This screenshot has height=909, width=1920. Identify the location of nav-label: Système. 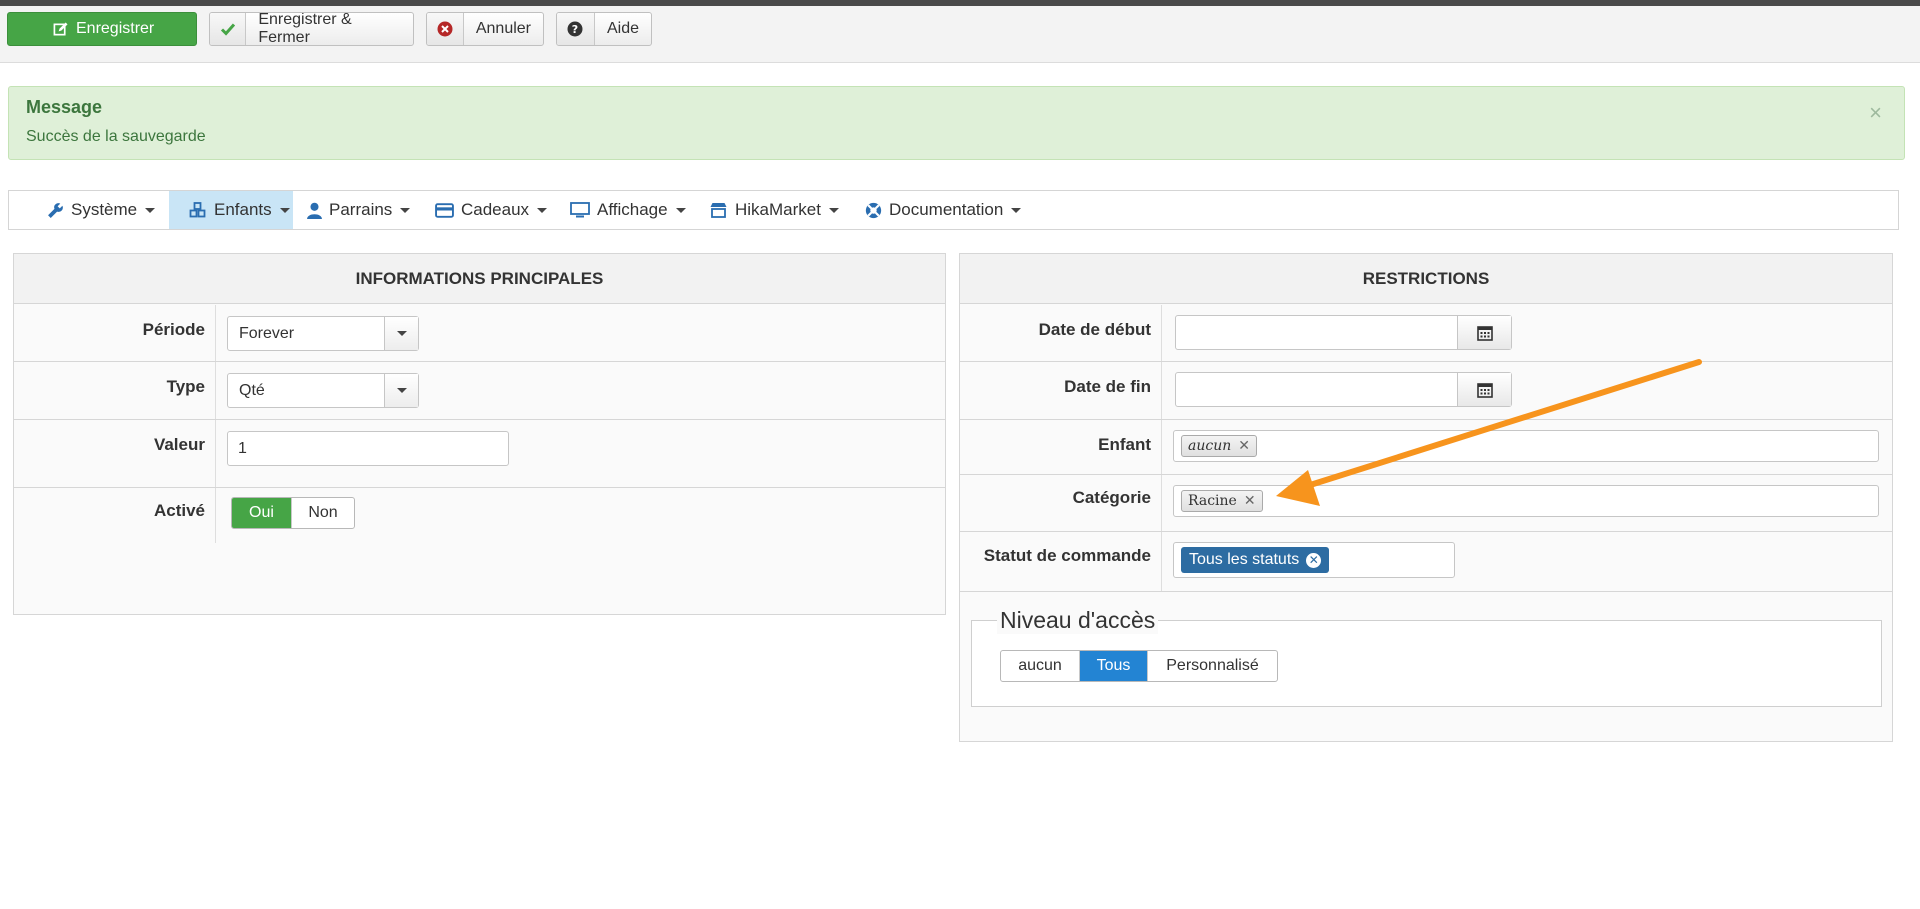
(104, 209).